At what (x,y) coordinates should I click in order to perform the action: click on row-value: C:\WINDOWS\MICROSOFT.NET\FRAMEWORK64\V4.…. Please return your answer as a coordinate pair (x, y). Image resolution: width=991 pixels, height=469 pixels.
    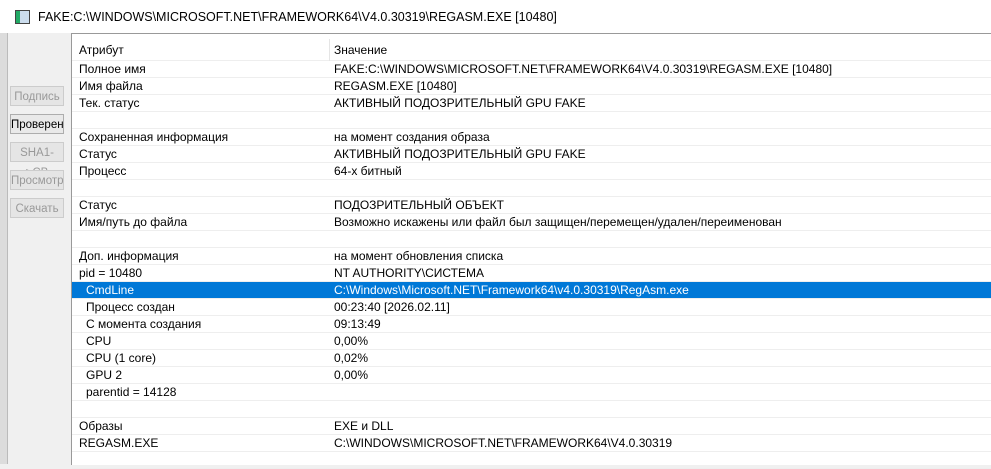
    Looking at the image, I should click on (503, 443).